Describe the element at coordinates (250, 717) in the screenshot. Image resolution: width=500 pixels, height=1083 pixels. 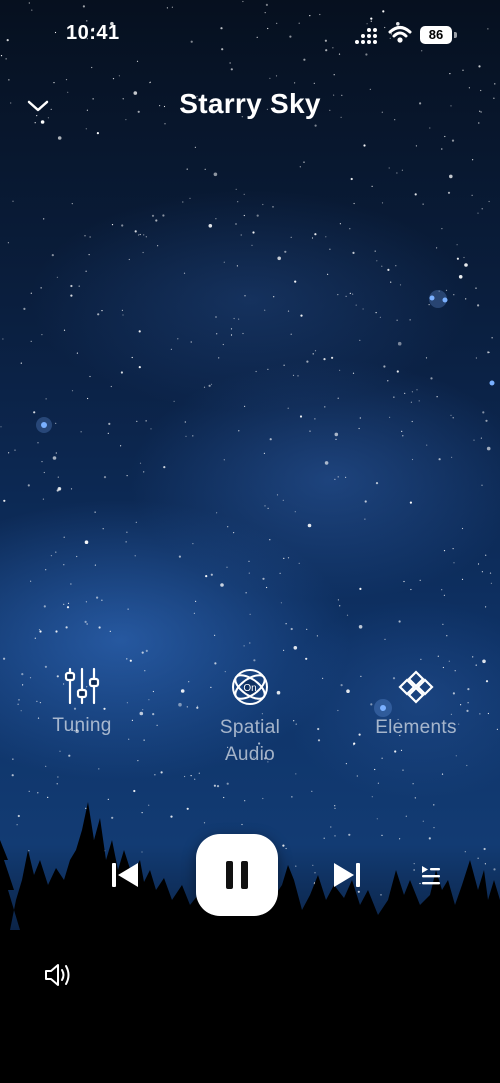
I see `spatial-audio-button: On Spatial Audio` at that location.